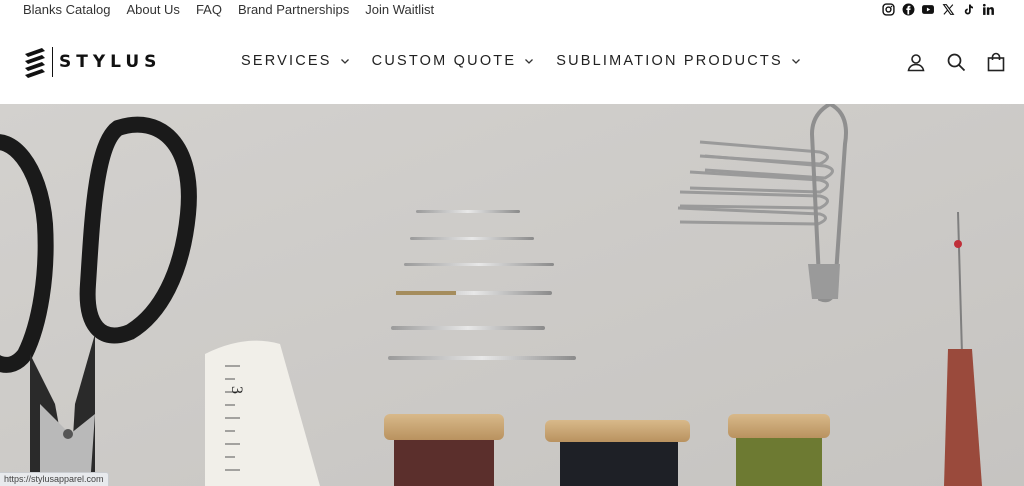  I want to click on logo-text: STYLUS, so click(110, 62).